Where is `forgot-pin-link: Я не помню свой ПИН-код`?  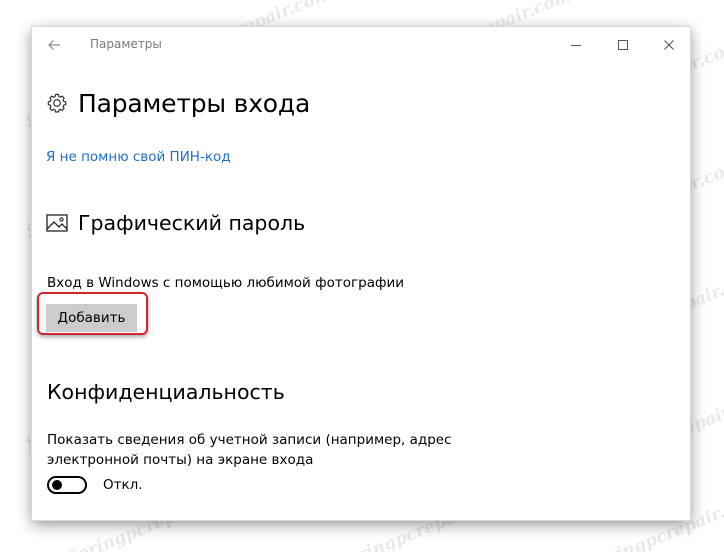
forgot-pin-link: Я не помню свой ПИН-код is located at coordinates (138, 157).